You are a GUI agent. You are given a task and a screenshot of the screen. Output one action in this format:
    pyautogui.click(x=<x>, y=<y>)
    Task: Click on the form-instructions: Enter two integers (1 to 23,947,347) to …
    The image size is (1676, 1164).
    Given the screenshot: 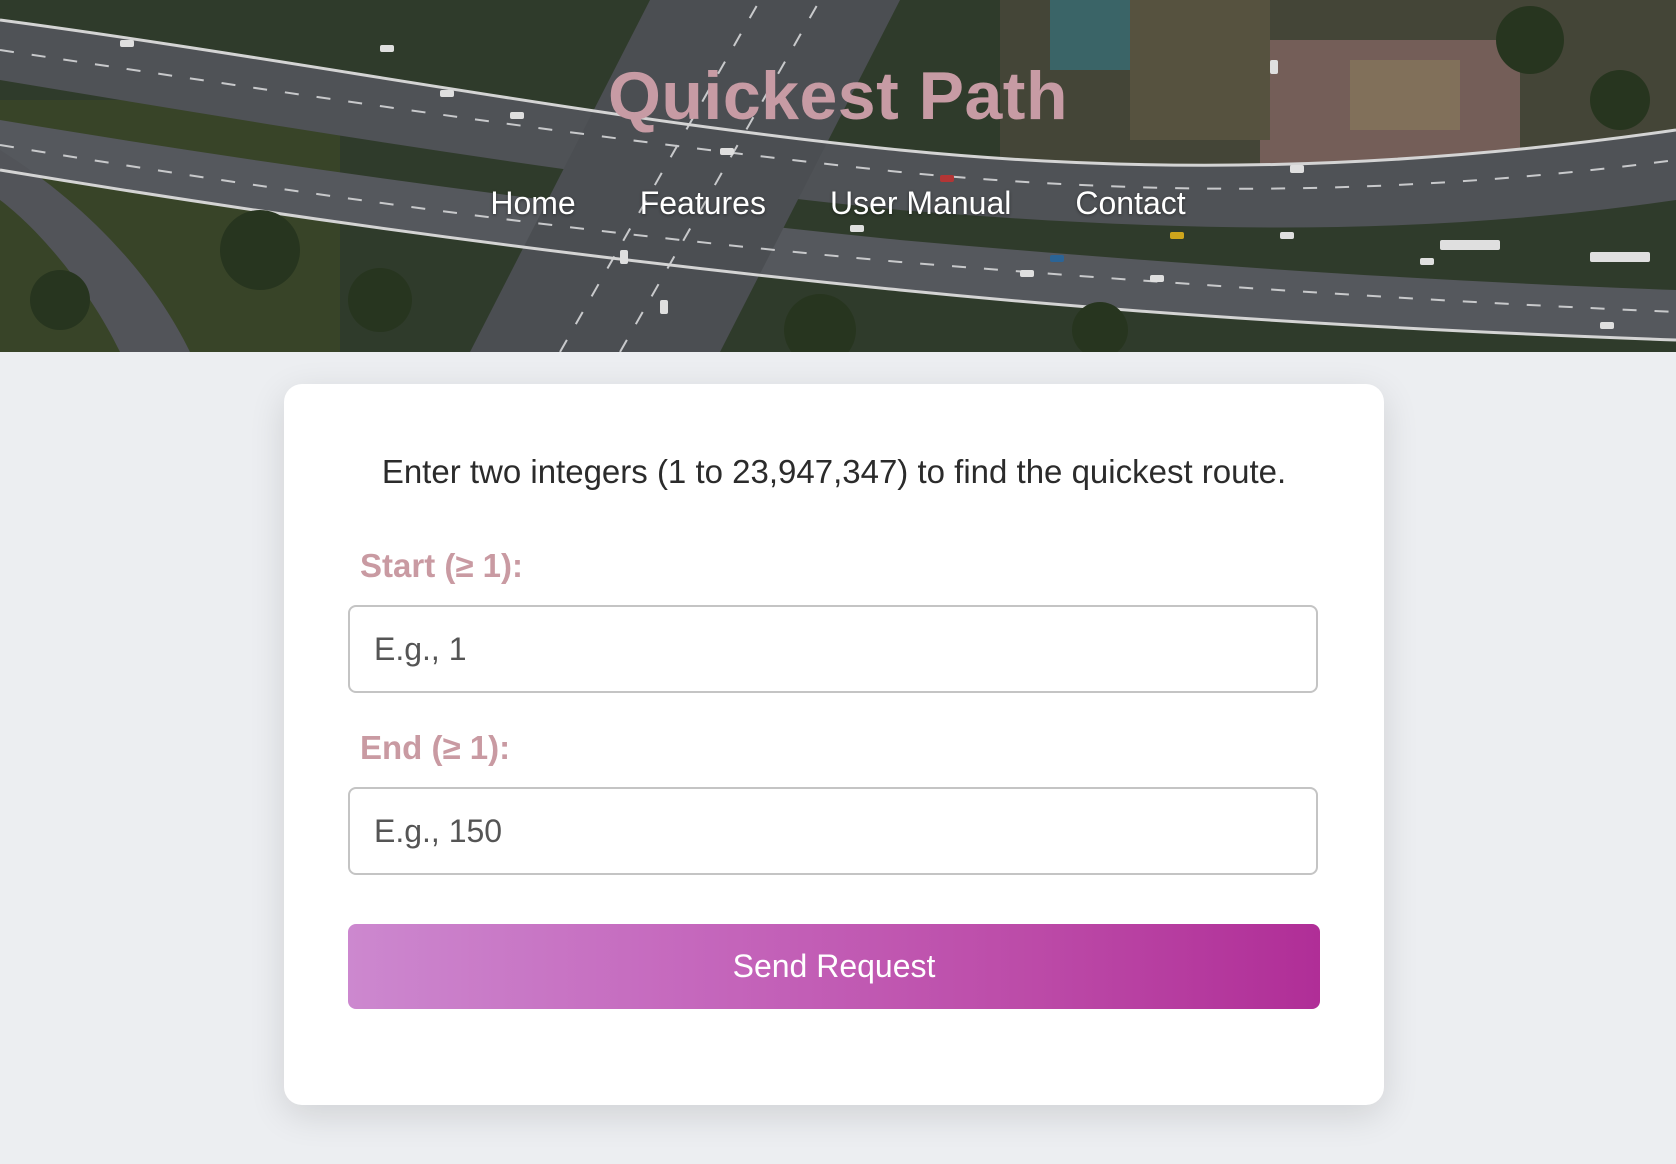 What is the action you would take?
    pyautogui.click(x=834, y=471)
    